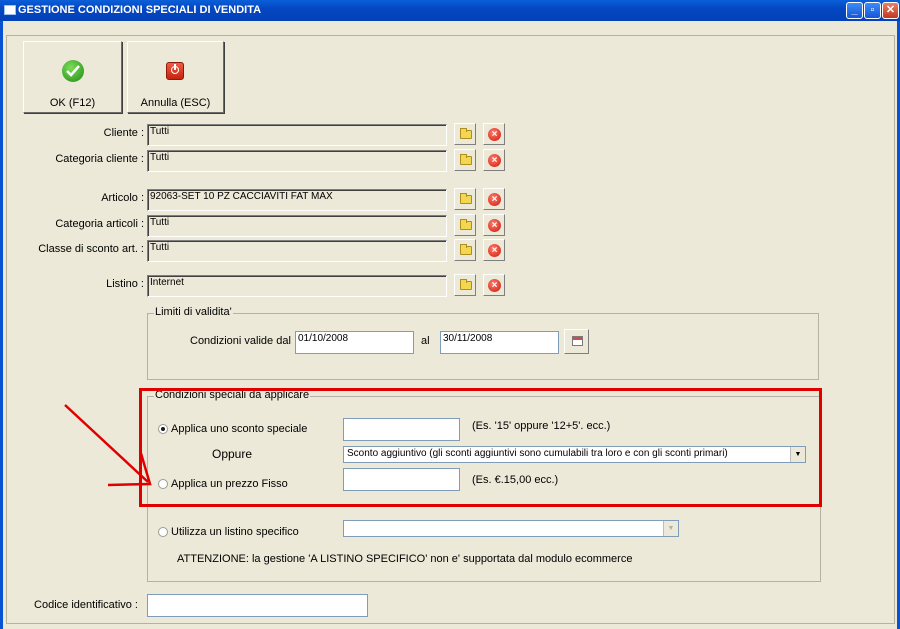 The image size is (900, 629). What do you see at coordinates (125, 284) in the screenshot?
I see `listino-label: Listino :` at bounding box center [125, 284].